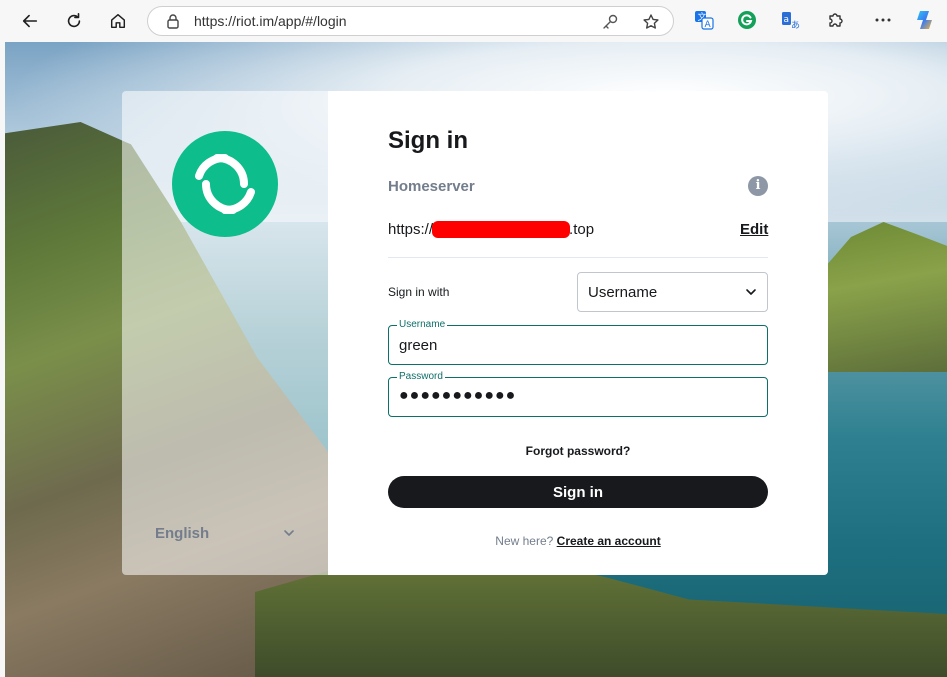  Describe the element at coordinates (926, 20) in the screenshot. I see `copilot-icon` at that location.